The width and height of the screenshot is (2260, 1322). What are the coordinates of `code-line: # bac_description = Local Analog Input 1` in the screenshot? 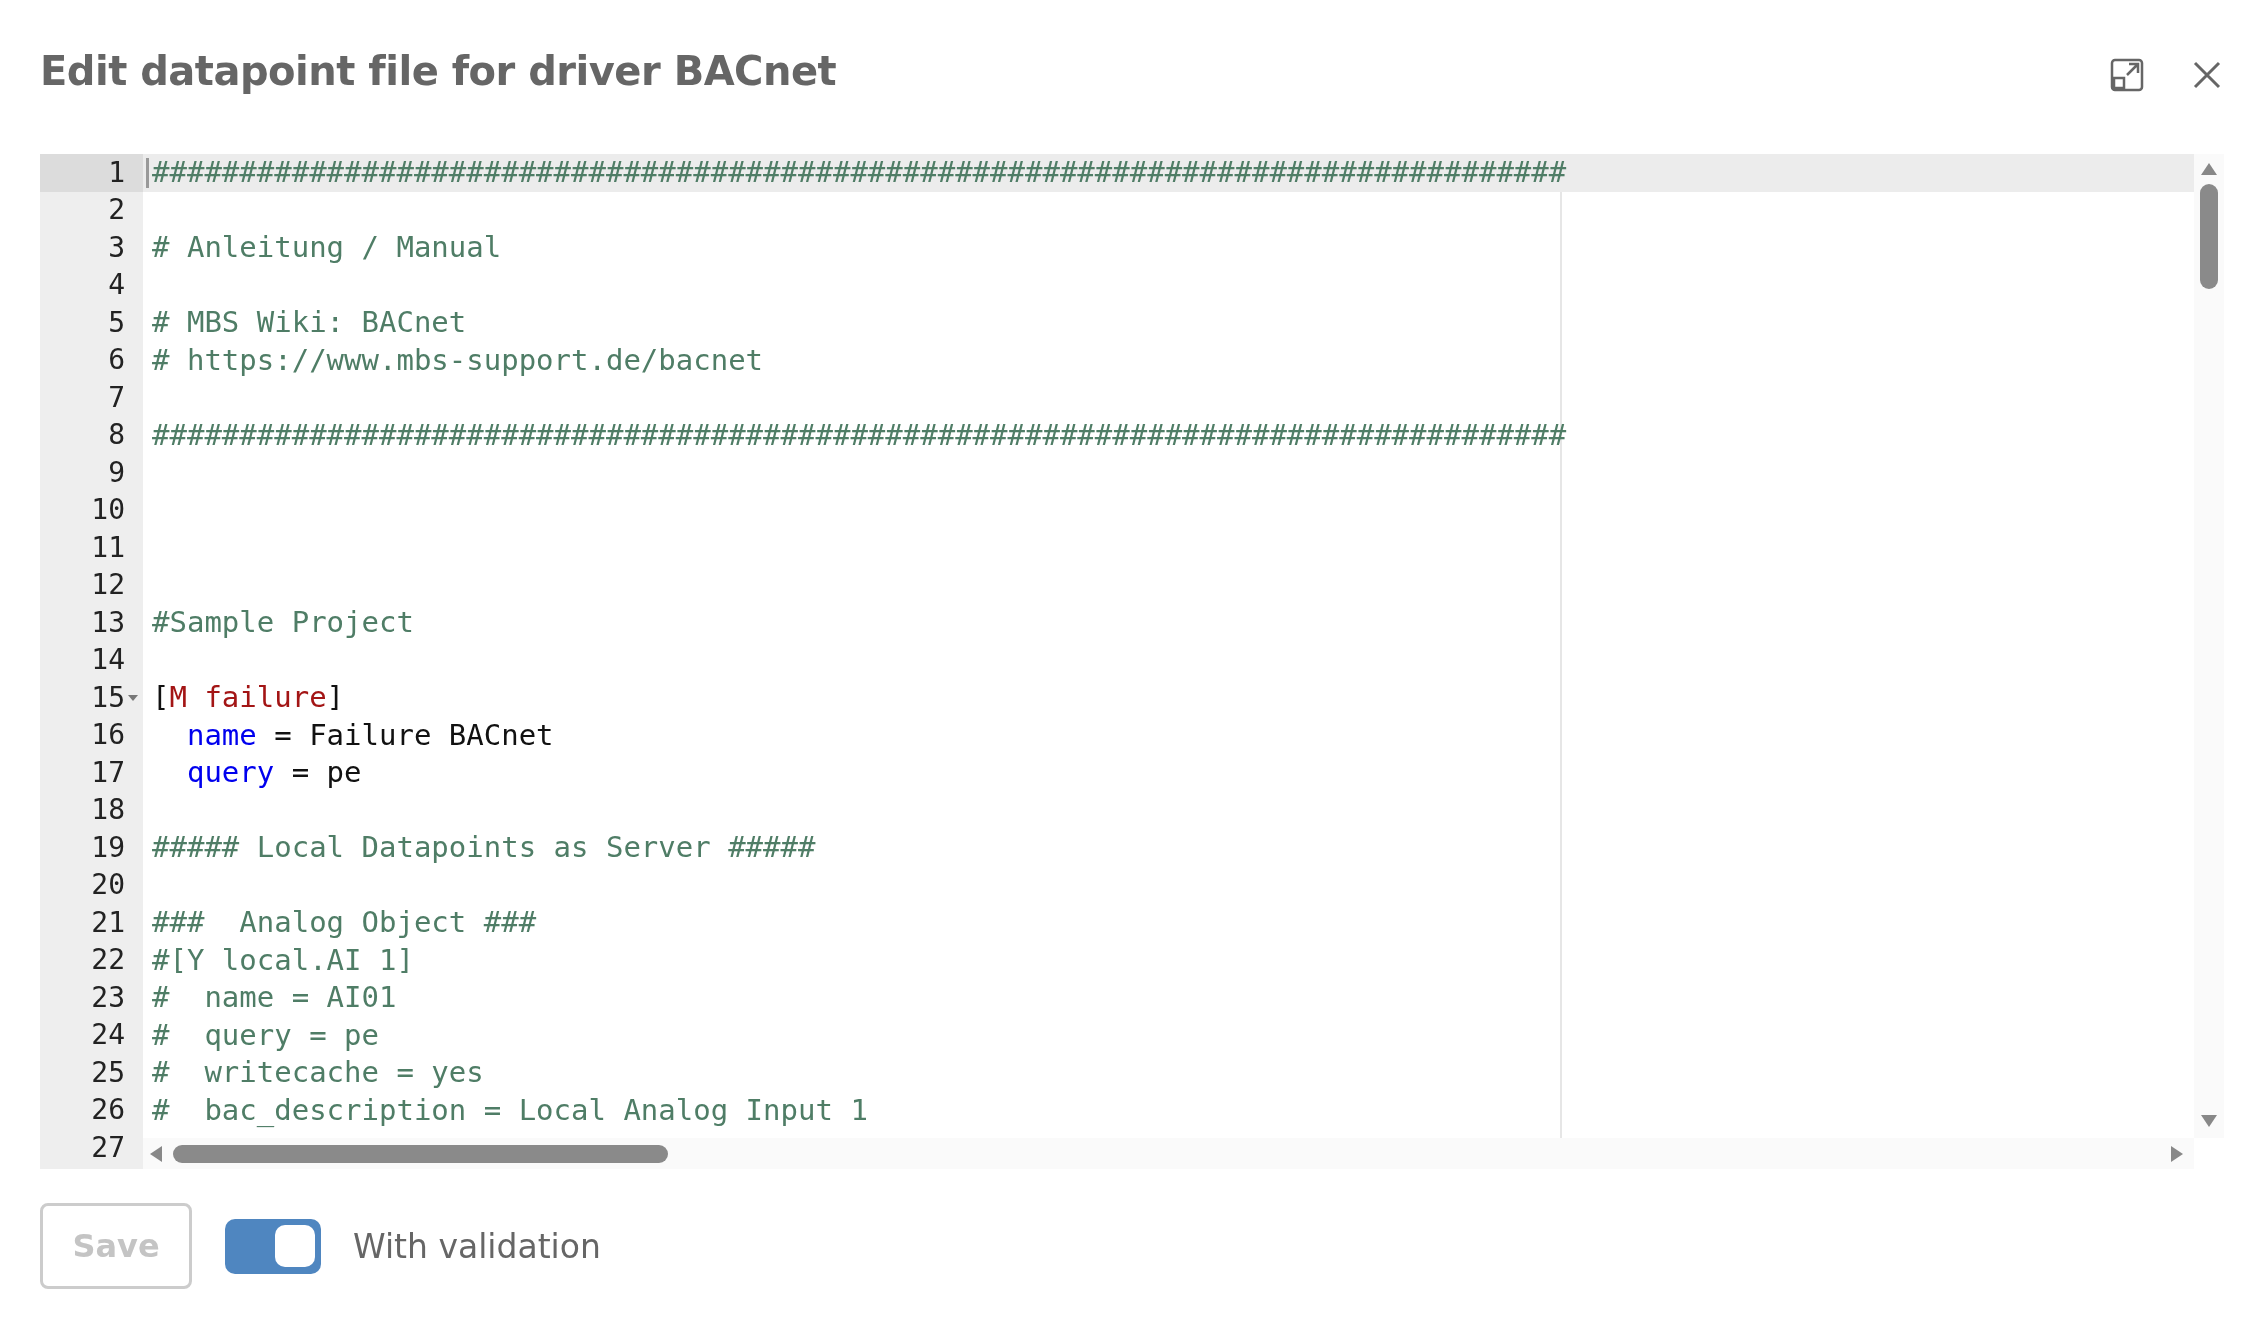 It's located at (510, 1110).